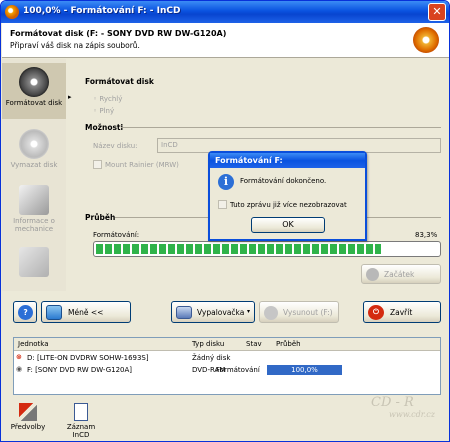  What do you see at coordinates (81, 412) in the screenshot?
I see `log-icon` at bounding box center [81, 412].